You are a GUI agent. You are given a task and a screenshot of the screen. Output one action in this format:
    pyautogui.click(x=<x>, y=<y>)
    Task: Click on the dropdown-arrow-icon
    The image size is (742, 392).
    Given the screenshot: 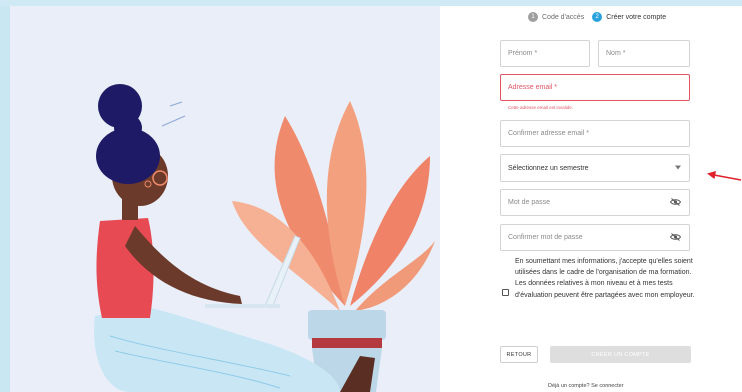 What is the action you would take?
    pyautogui.click(x=678, y=168)
    